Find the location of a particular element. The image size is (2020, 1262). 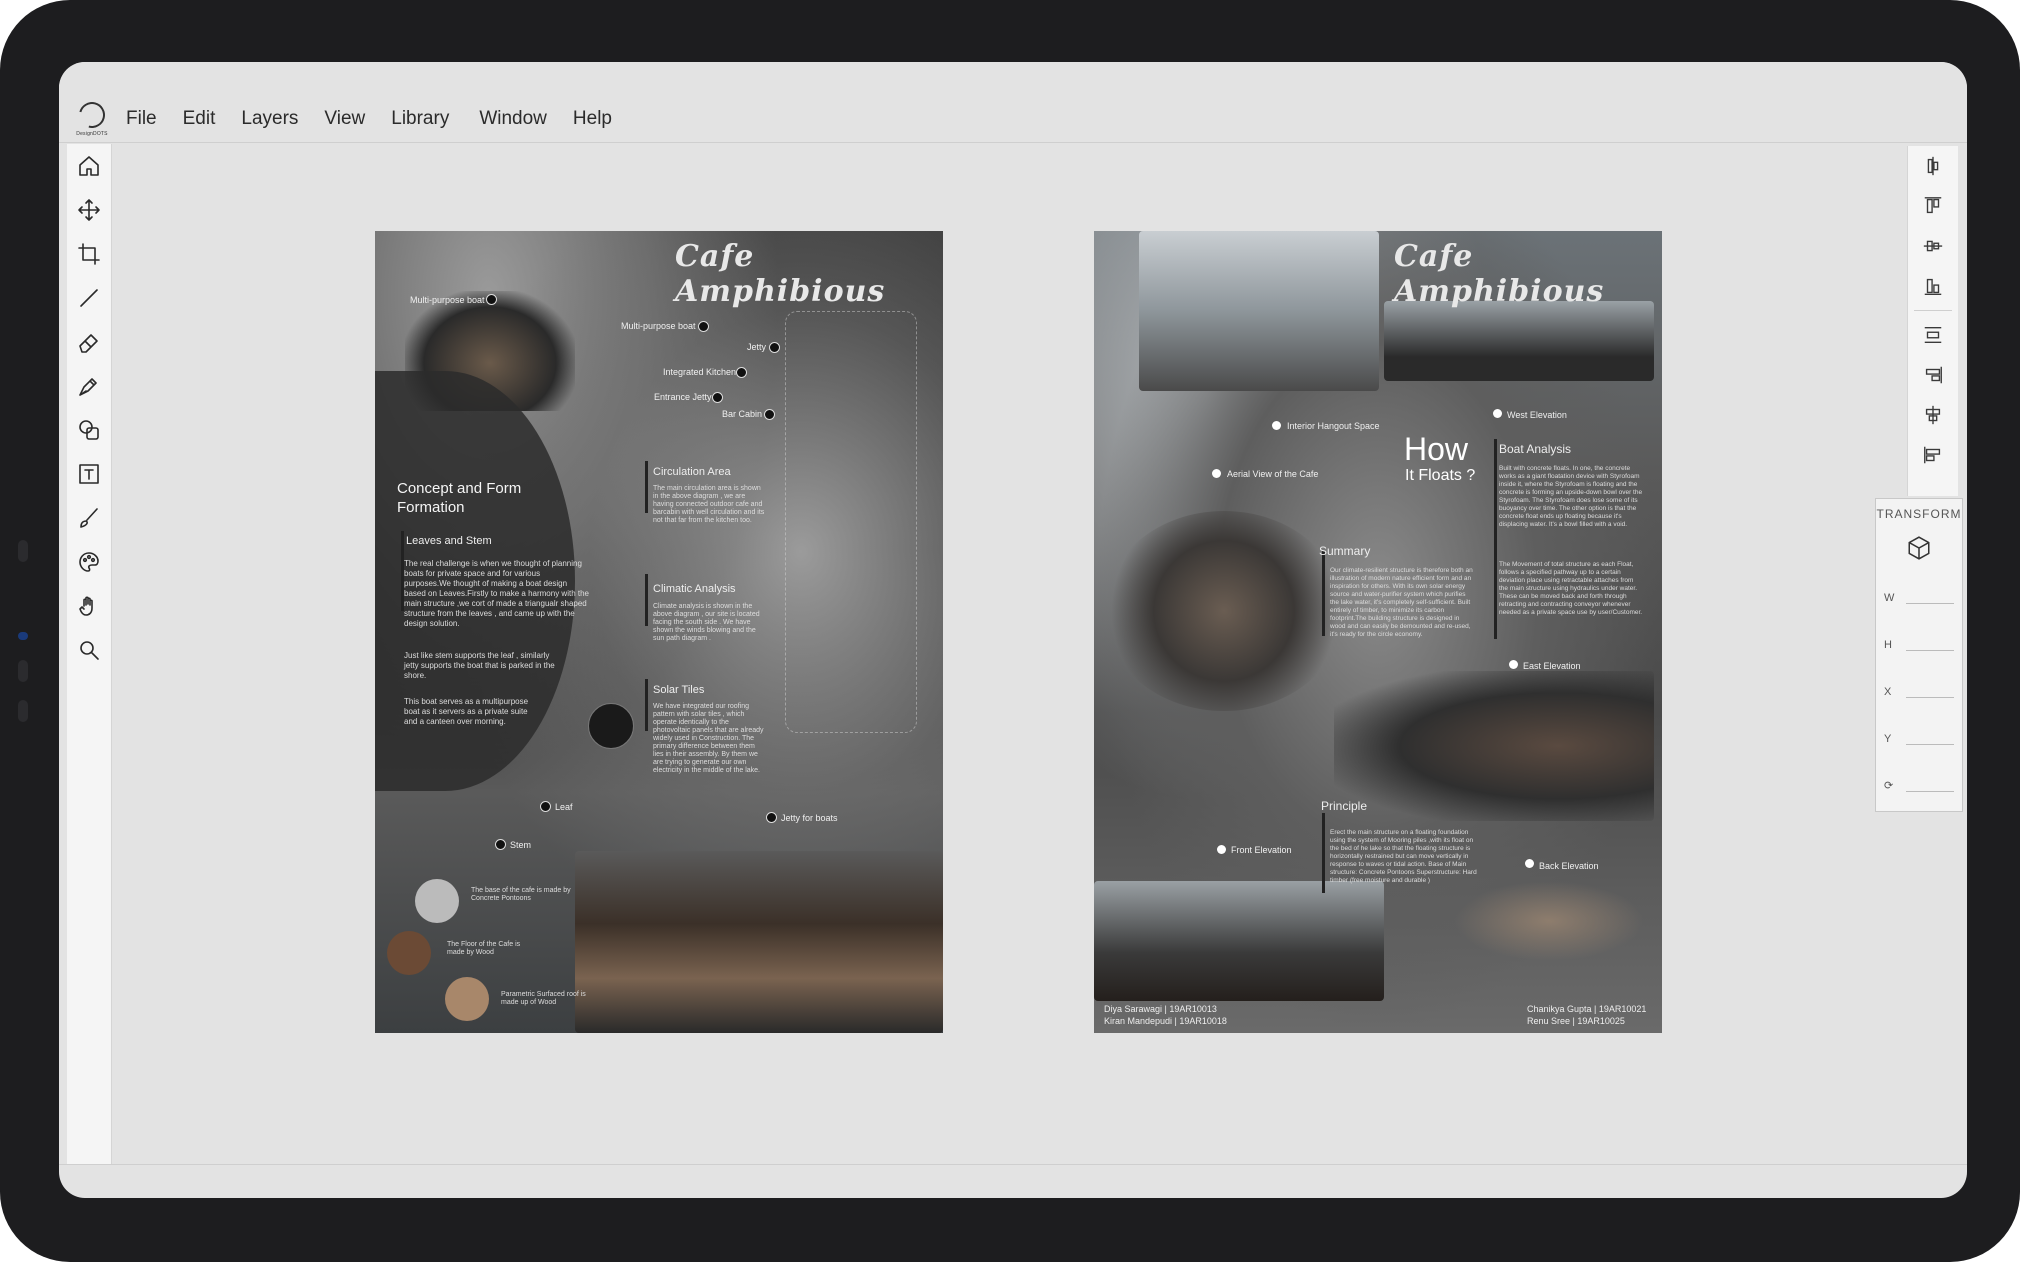

y-input is located at coordinates (1930, 744).